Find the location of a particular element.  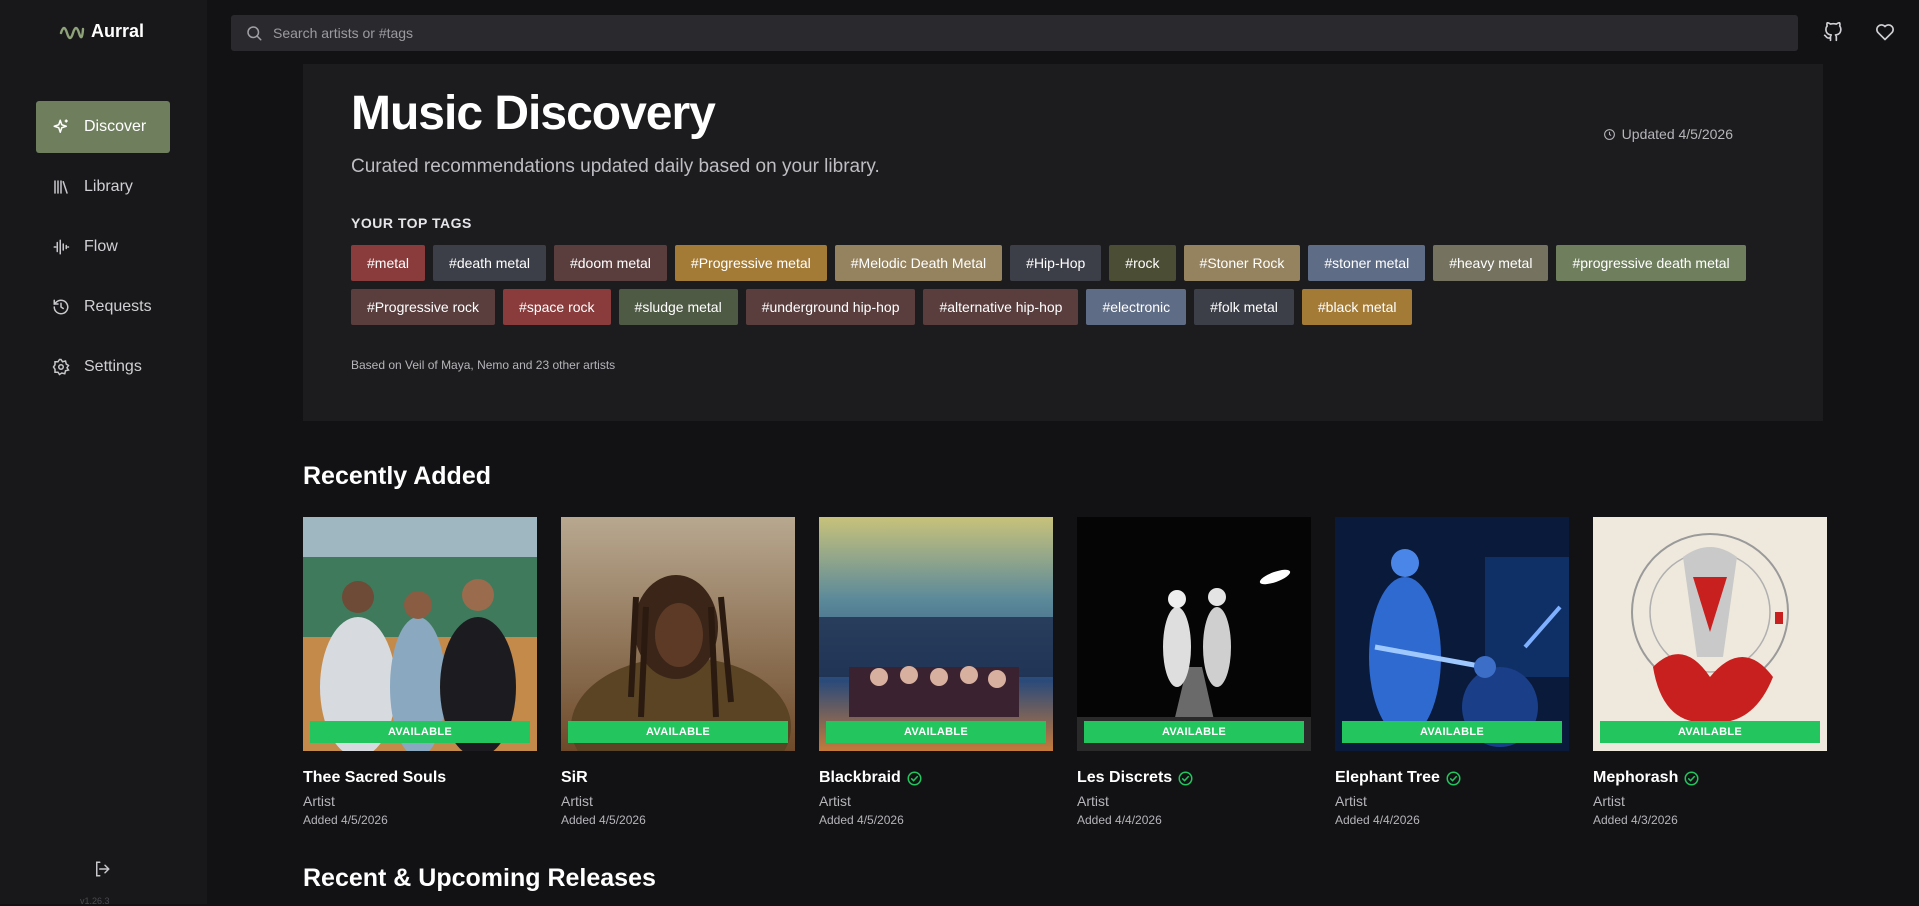

search-box is located at coordinates (1014, 33).